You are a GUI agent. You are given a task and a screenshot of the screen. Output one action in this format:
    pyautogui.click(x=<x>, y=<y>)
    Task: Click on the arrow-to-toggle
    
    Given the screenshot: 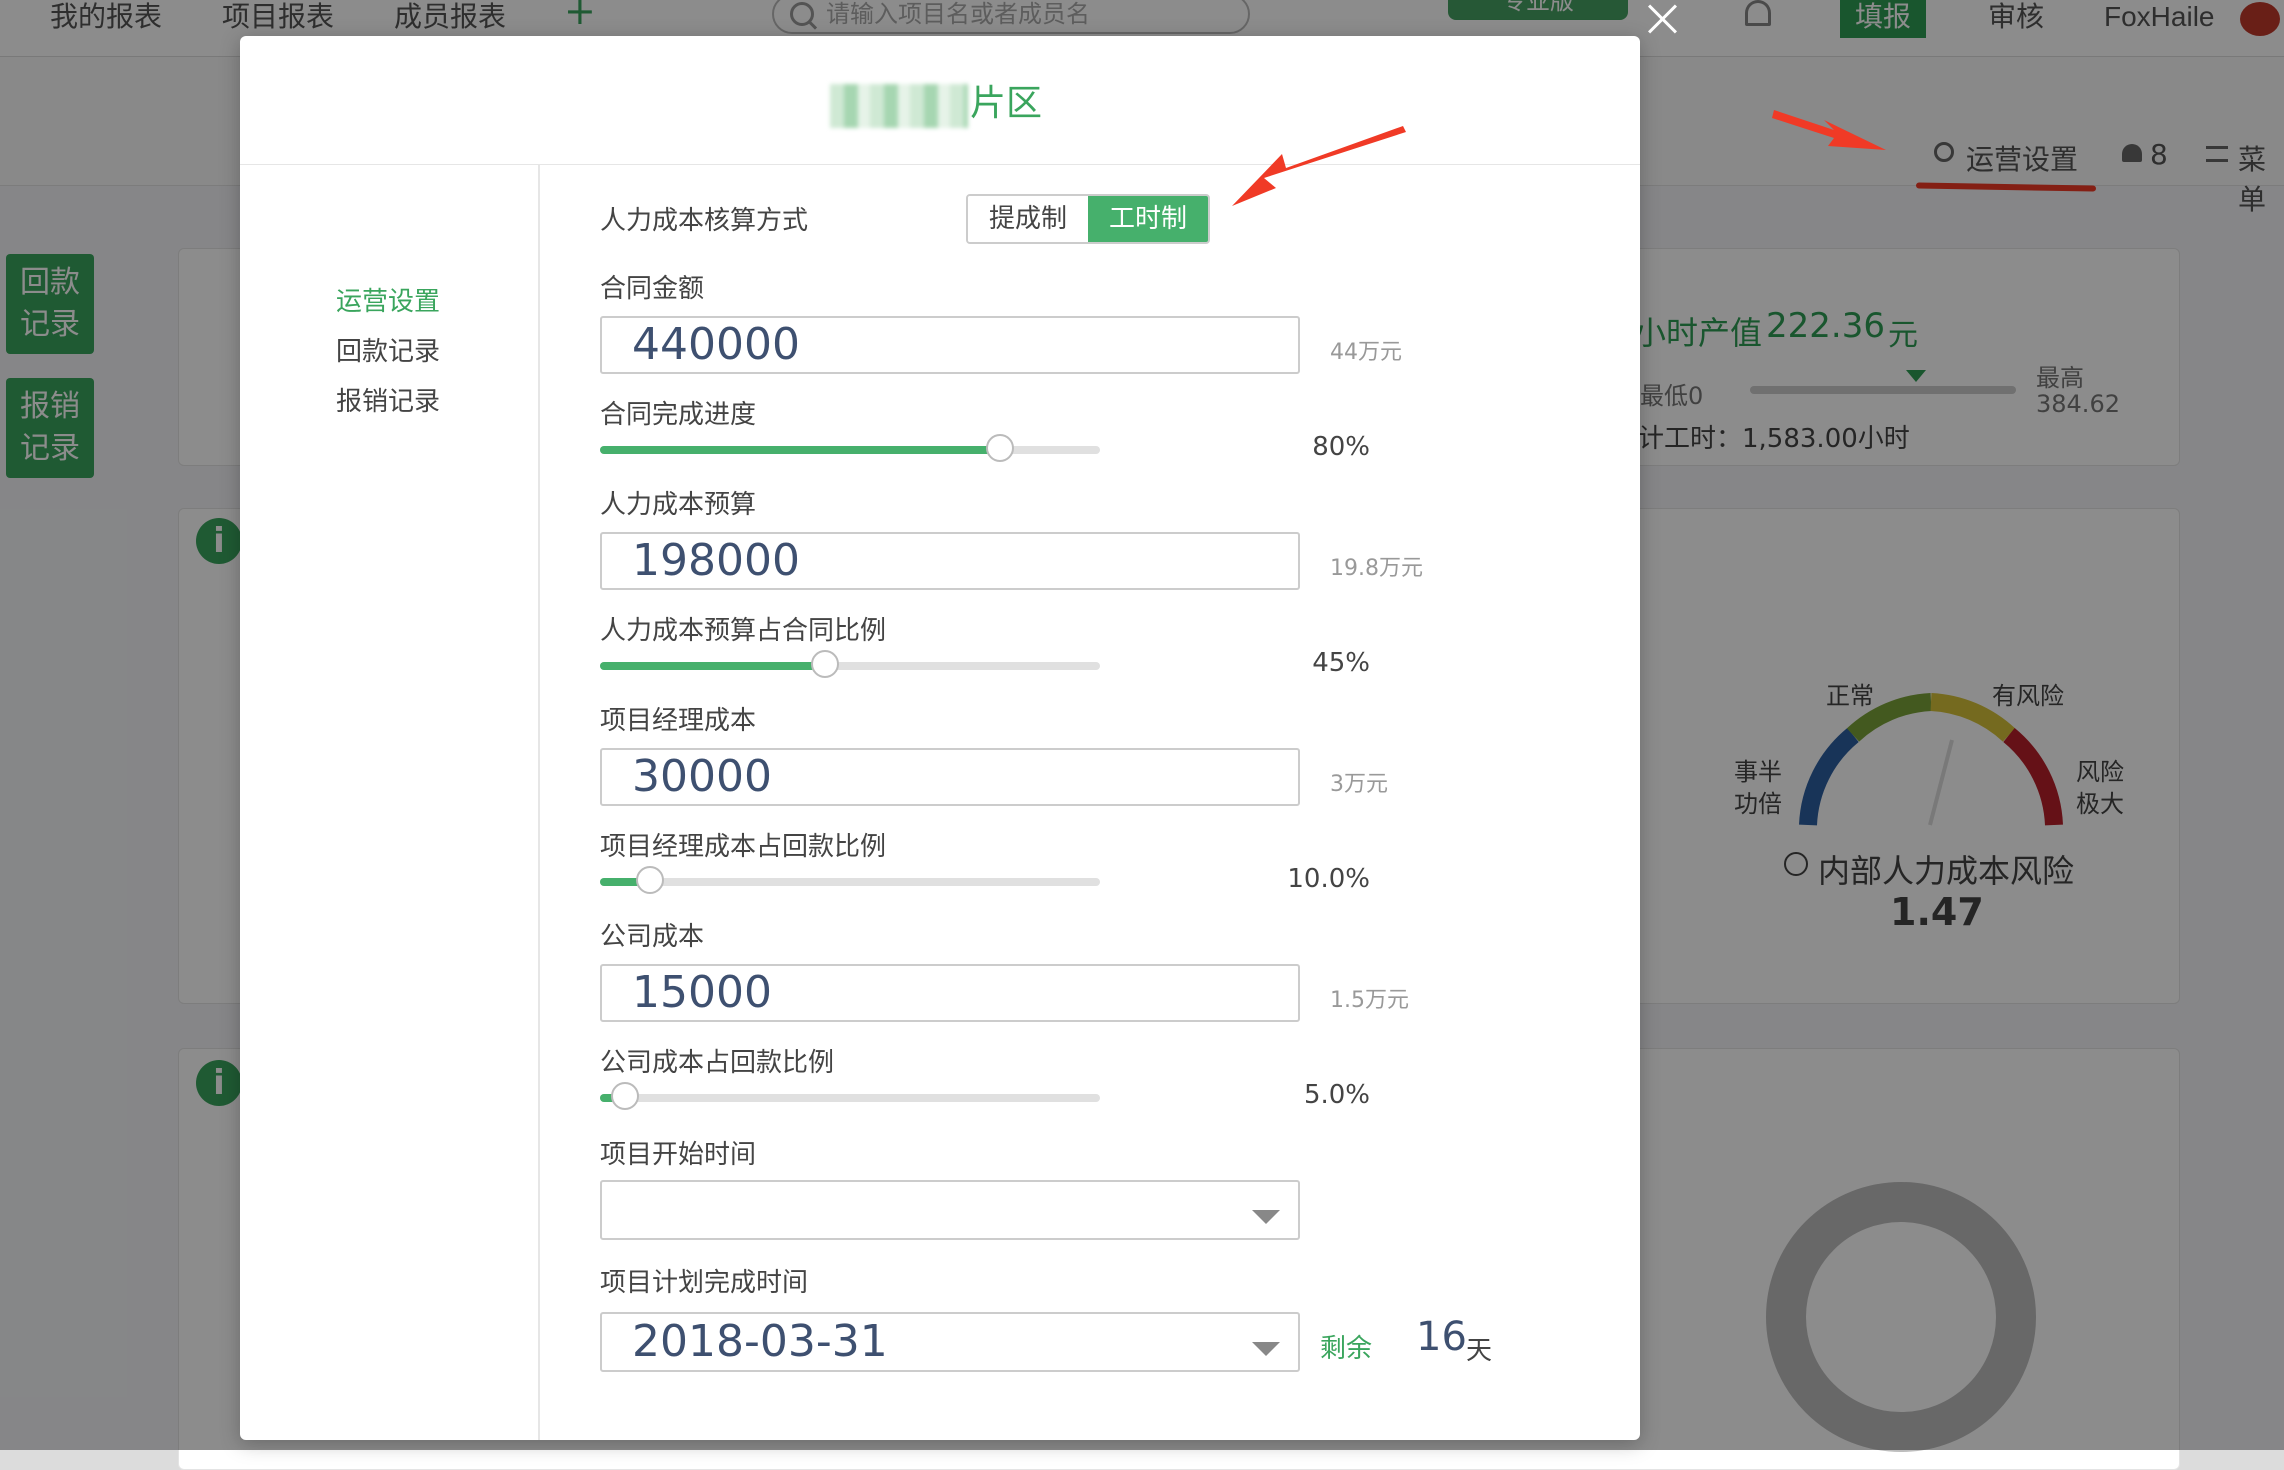 What is the action you would take?
    pyautogui.click(x=1319, y=166)
    